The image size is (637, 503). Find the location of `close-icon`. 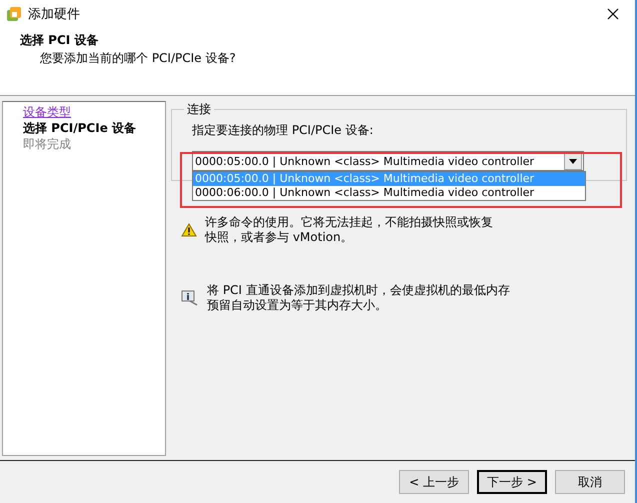

close-icon is located at coordinates (613, 14).